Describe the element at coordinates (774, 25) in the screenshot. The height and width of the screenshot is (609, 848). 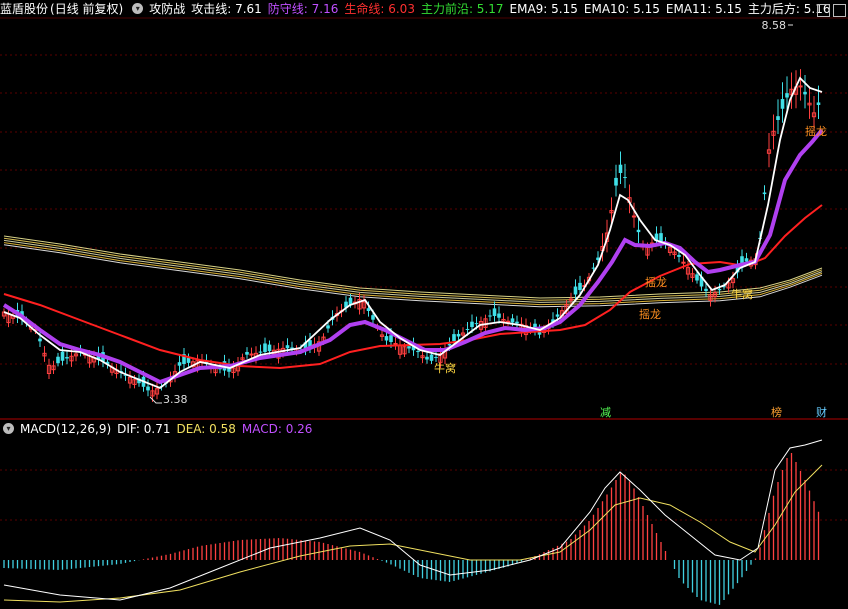
I see `annotation-label: 8.58` at that location.